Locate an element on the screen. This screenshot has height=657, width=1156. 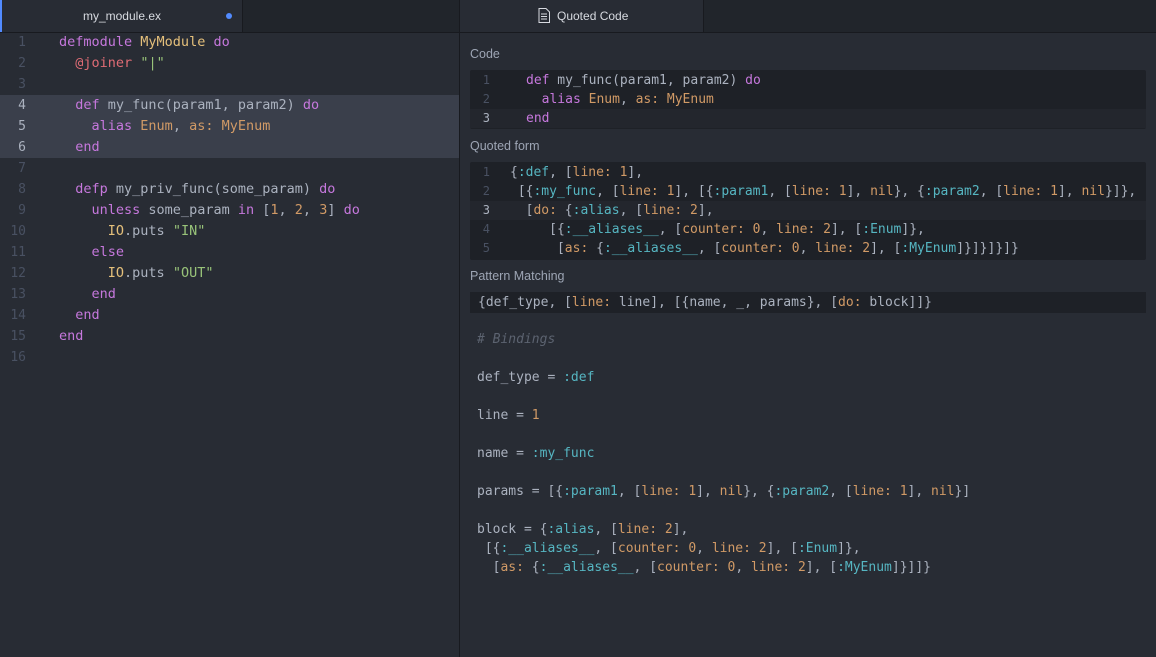
code-line: 15 end is located at coordinates (229, 336).